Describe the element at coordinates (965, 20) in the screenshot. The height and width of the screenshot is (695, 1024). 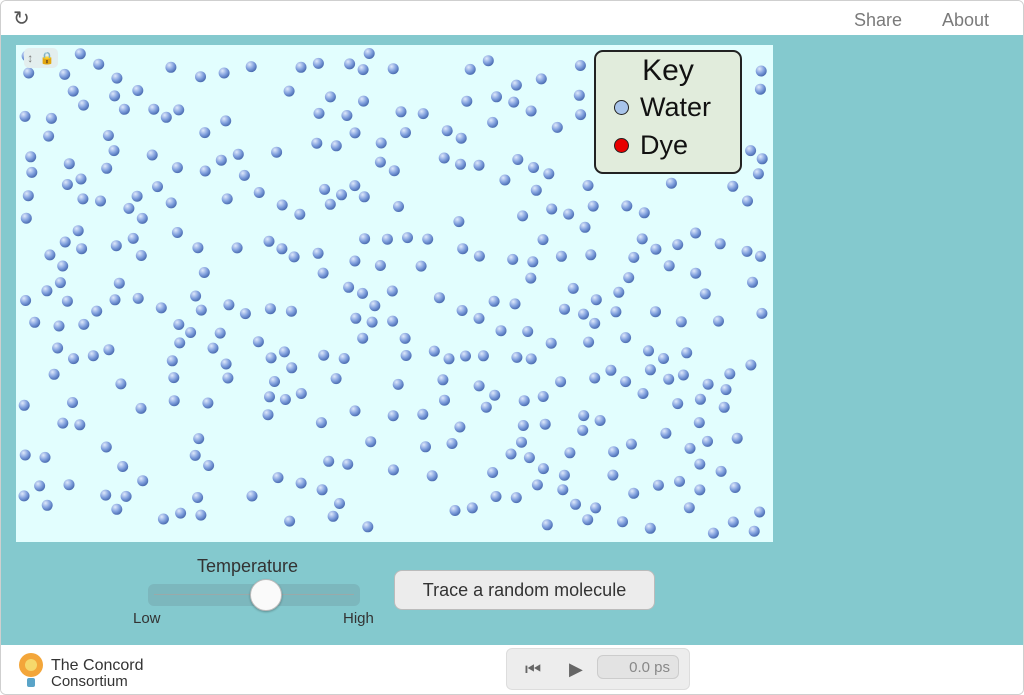
I see `about-link: About` at that location.